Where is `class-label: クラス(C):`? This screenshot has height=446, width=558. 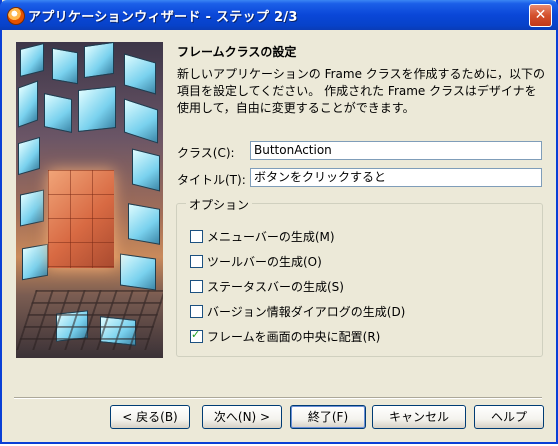 class-label: クラス(C): is located at coordinates (206, 153).